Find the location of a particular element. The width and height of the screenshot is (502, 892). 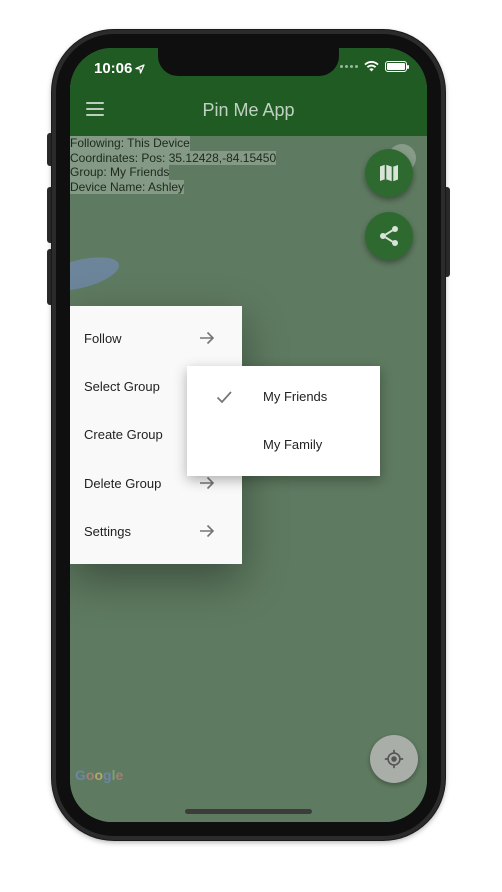

submenu-item-my-friends: My Friends is located at coordinates (283, 397).